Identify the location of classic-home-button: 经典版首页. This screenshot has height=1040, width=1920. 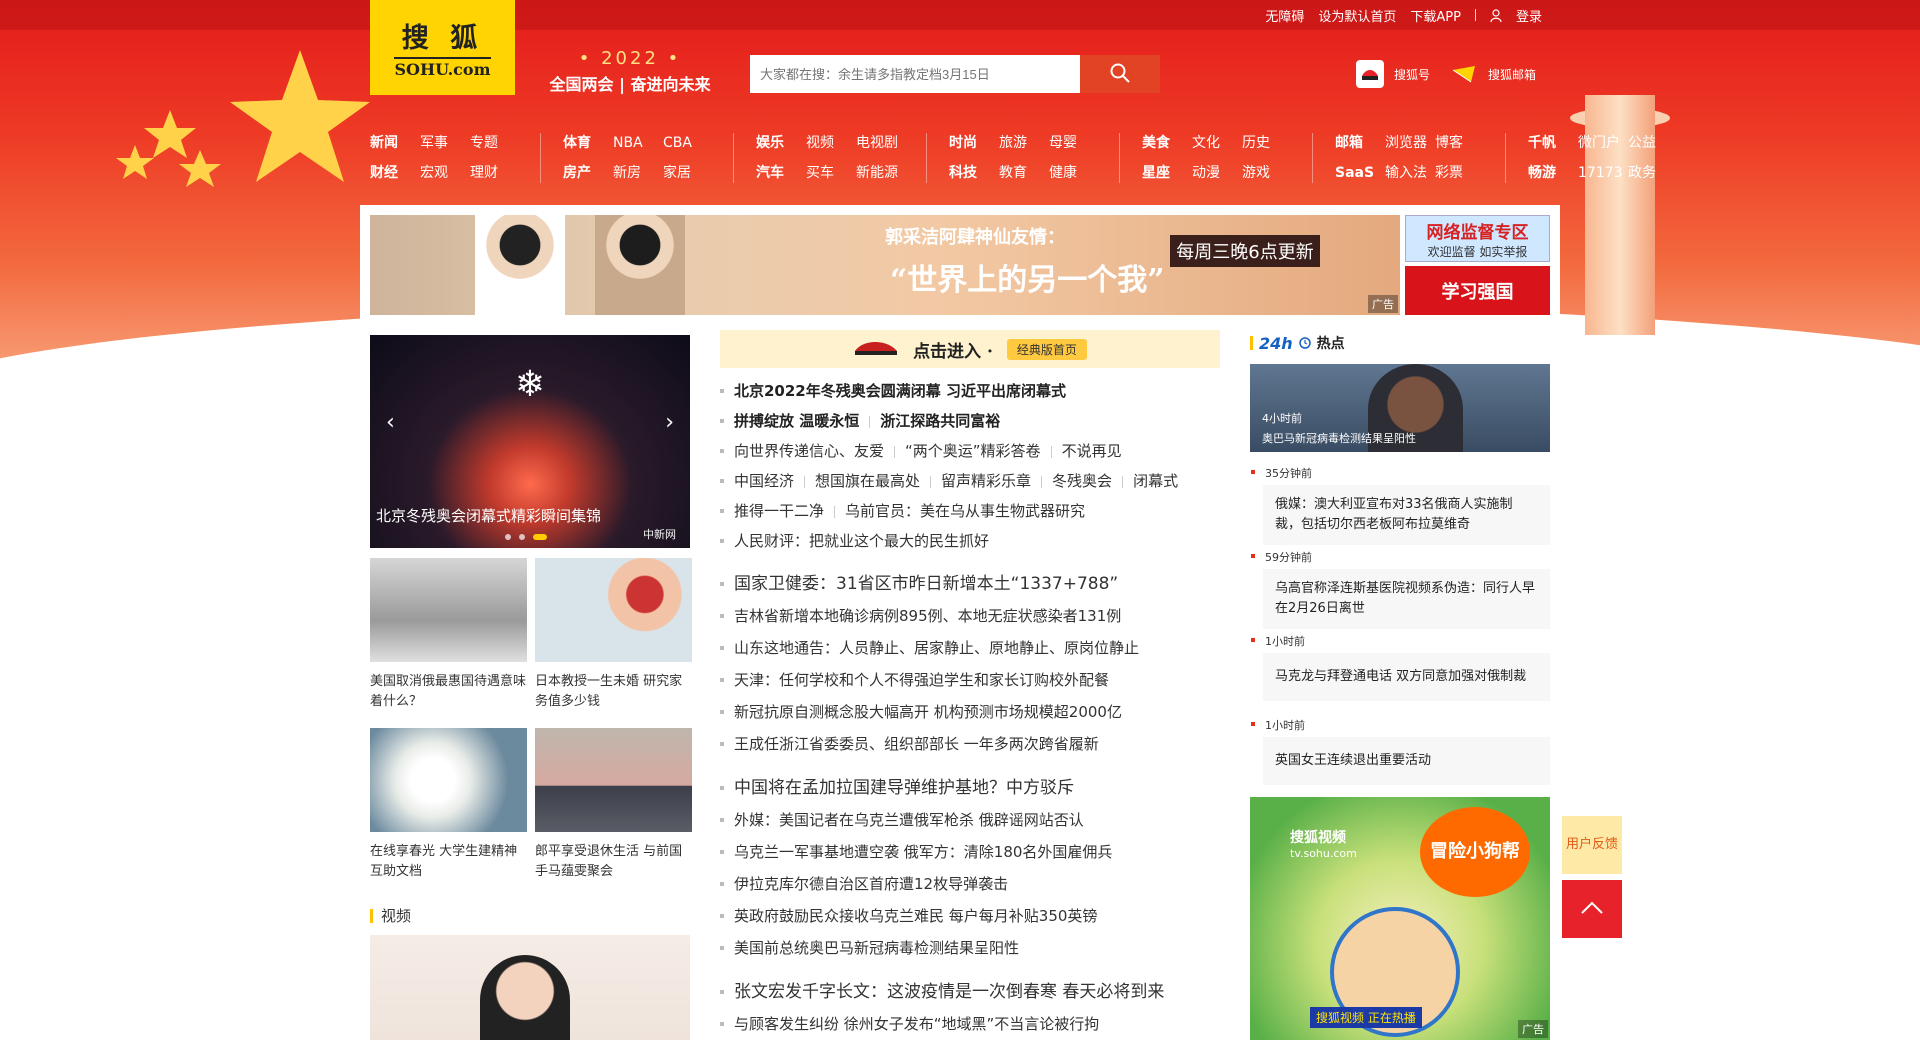
(1046, 349).